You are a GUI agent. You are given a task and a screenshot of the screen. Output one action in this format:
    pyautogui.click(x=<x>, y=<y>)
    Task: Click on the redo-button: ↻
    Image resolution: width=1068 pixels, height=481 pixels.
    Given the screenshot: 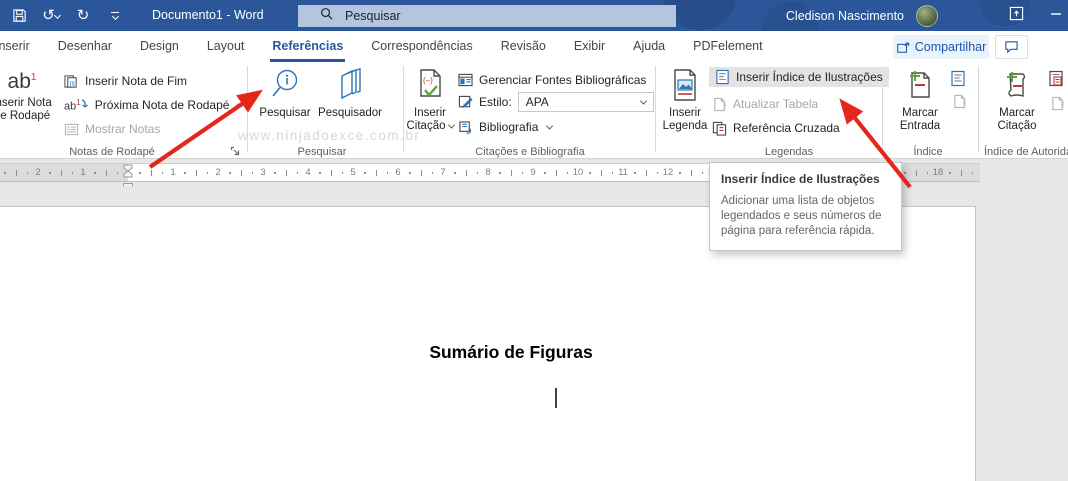 What is the action you would take?
    pyautogui.click(x=83, y=16)
    